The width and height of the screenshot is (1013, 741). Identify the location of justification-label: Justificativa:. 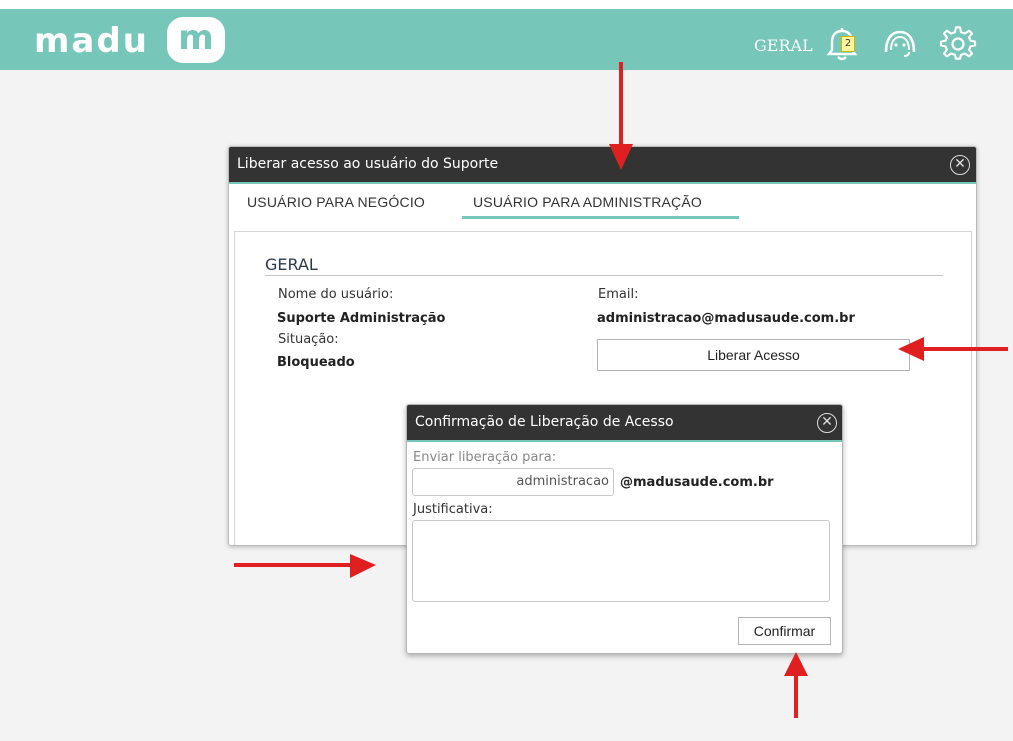
(453, 509).